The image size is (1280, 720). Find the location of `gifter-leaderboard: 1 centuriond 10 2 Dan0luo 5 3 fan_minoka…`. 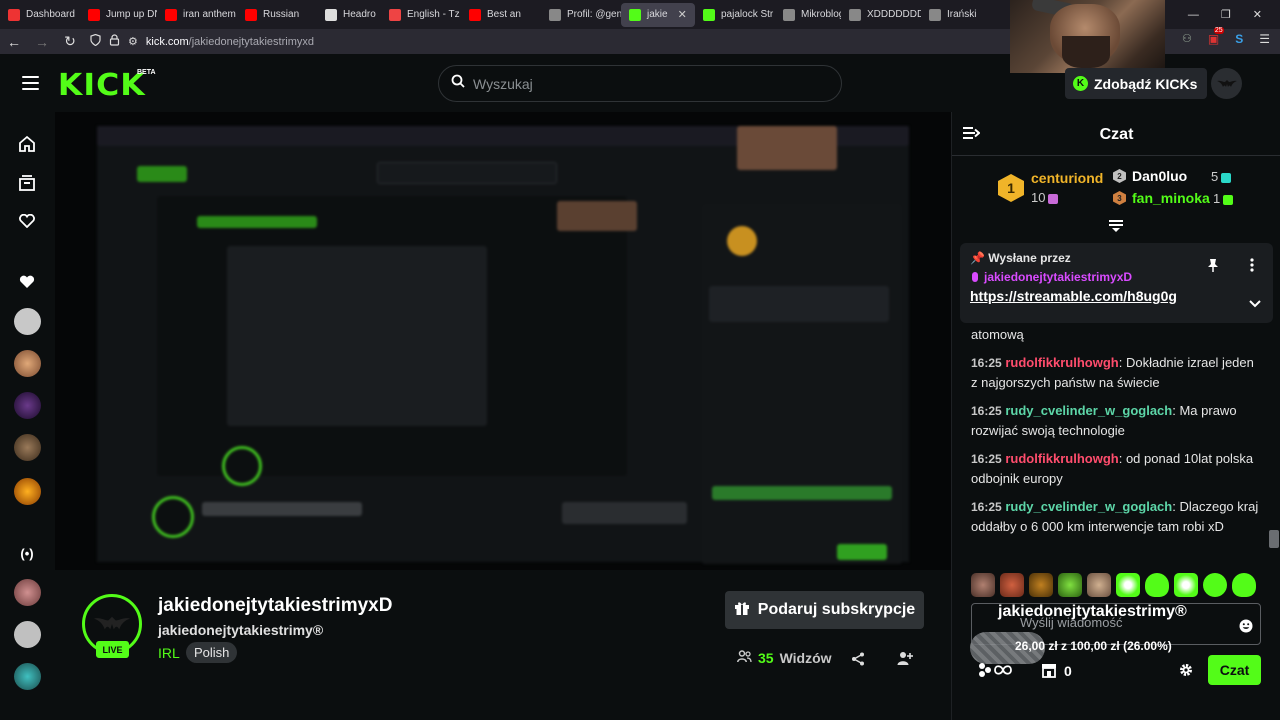

gifter-leaderboard: 1 centuriond 10 2 Dan0luo 5 3 fan_minoka… is located at coordinates (1116, 191).